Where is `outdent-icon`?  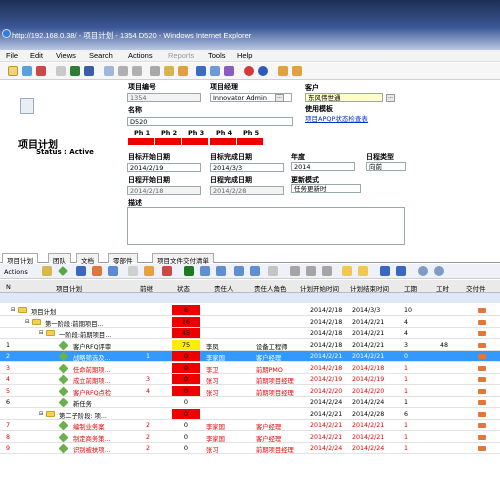 outdent-icon is located at coordinates (205, 271).